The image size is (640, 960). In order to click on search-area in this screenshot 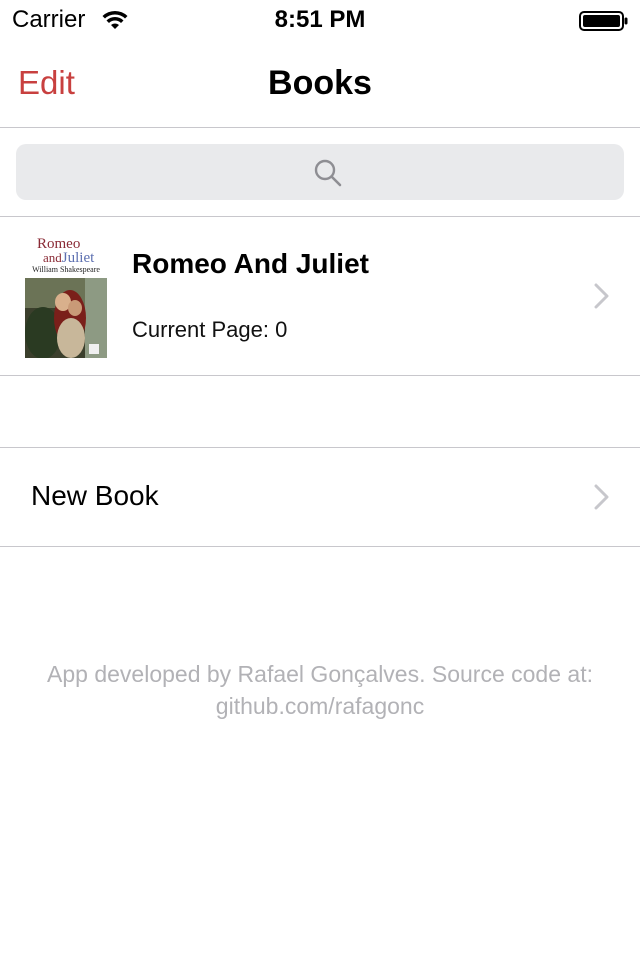, I will do `click(320, 173)`.